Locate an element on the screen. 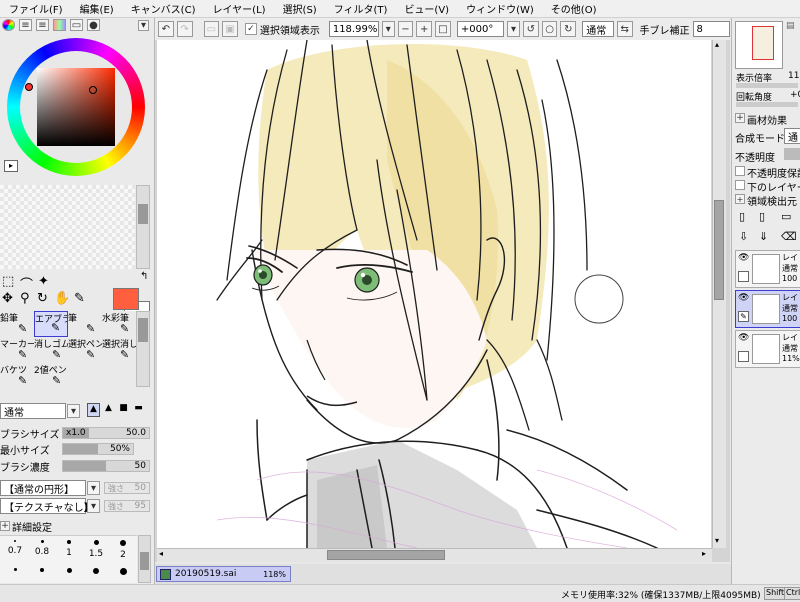  rotate-left-icon: ↺ is located at coordinates (530, 29).